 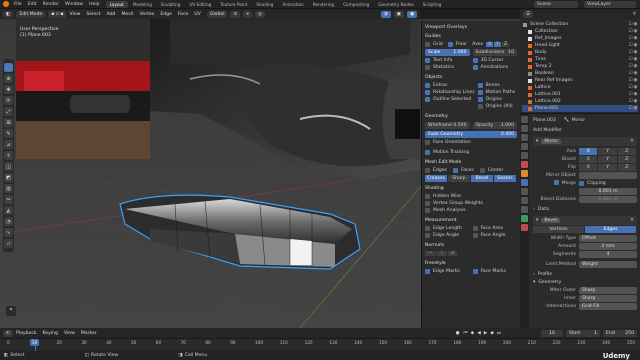 I want to click on amount-field: 3 mm, so click(x=608, y=246).